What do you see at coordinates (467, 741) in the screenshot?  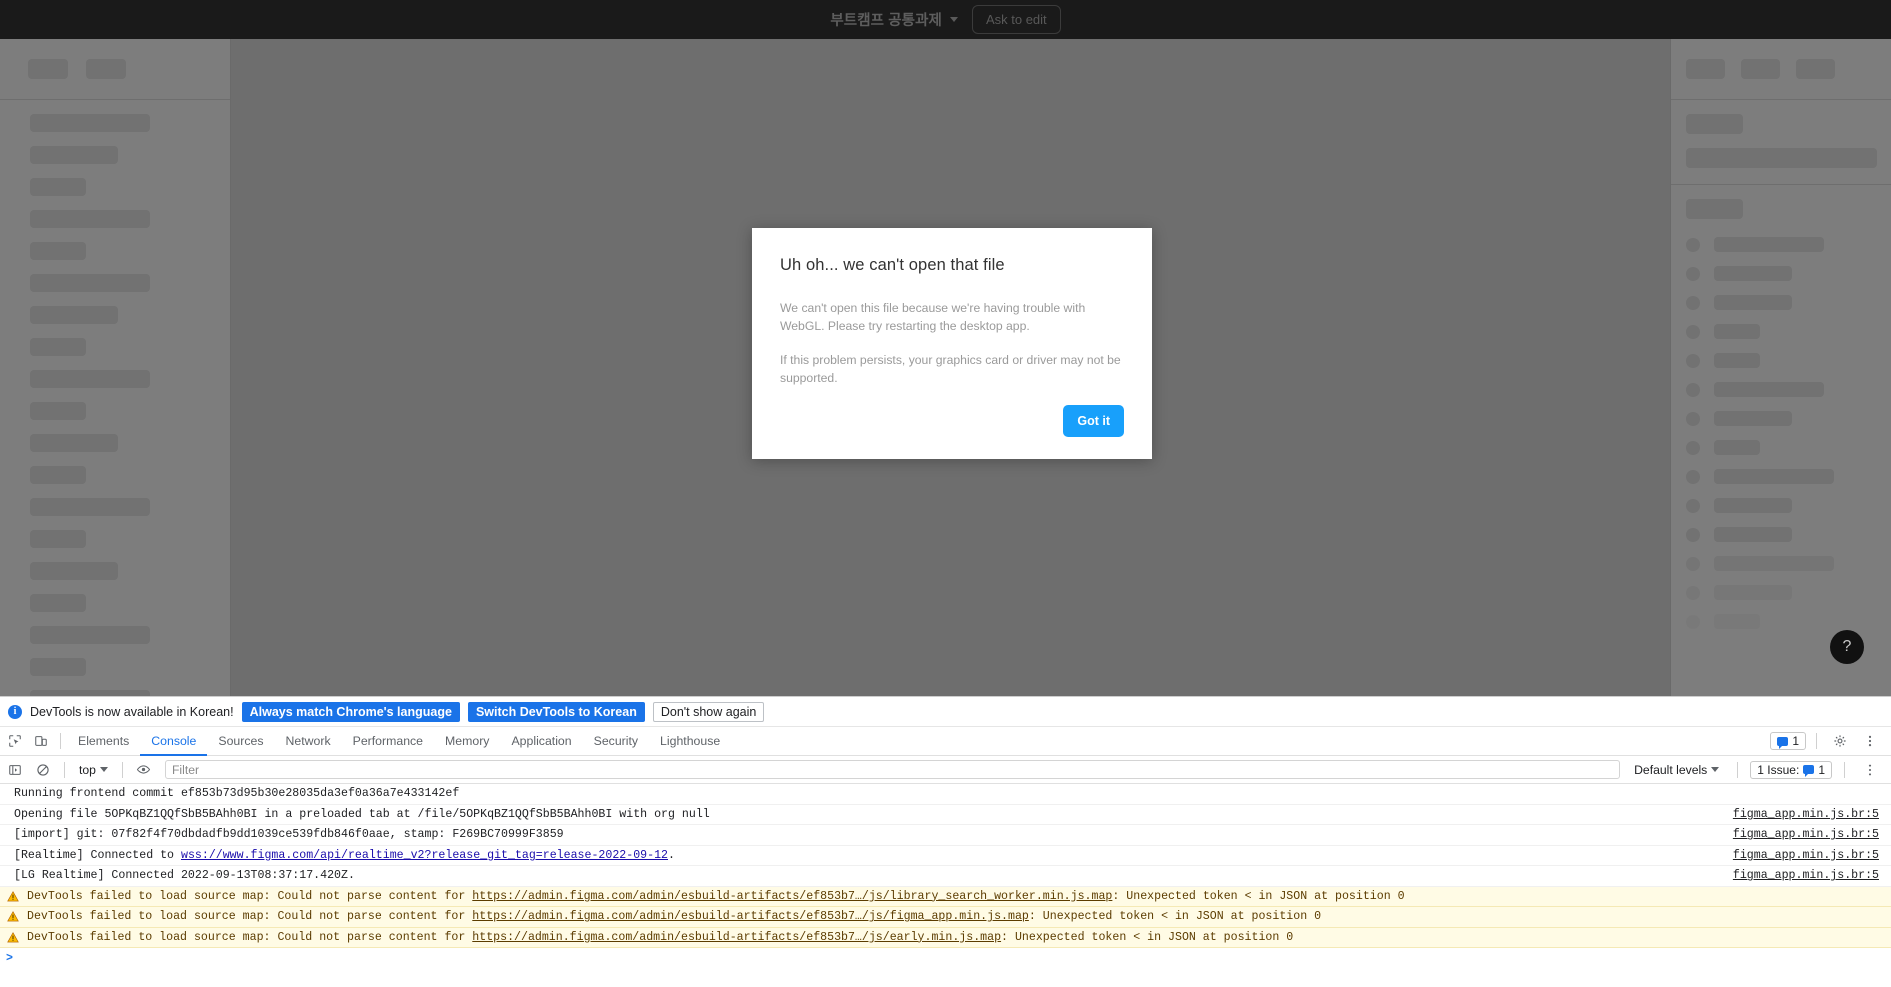 I see `tab-memory: Memory` at bounding box center [467, 741].